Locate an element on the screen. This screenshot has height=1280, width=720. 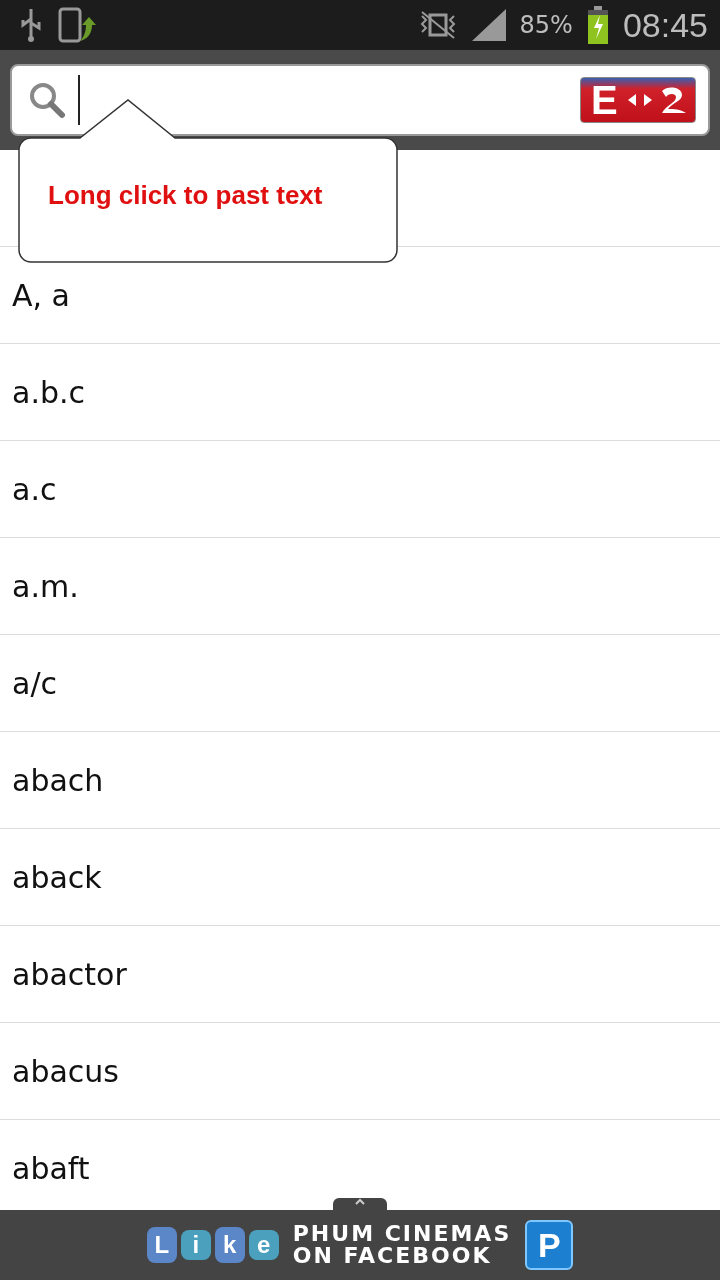
word-entry: aback is located at coordinates (57, 877).